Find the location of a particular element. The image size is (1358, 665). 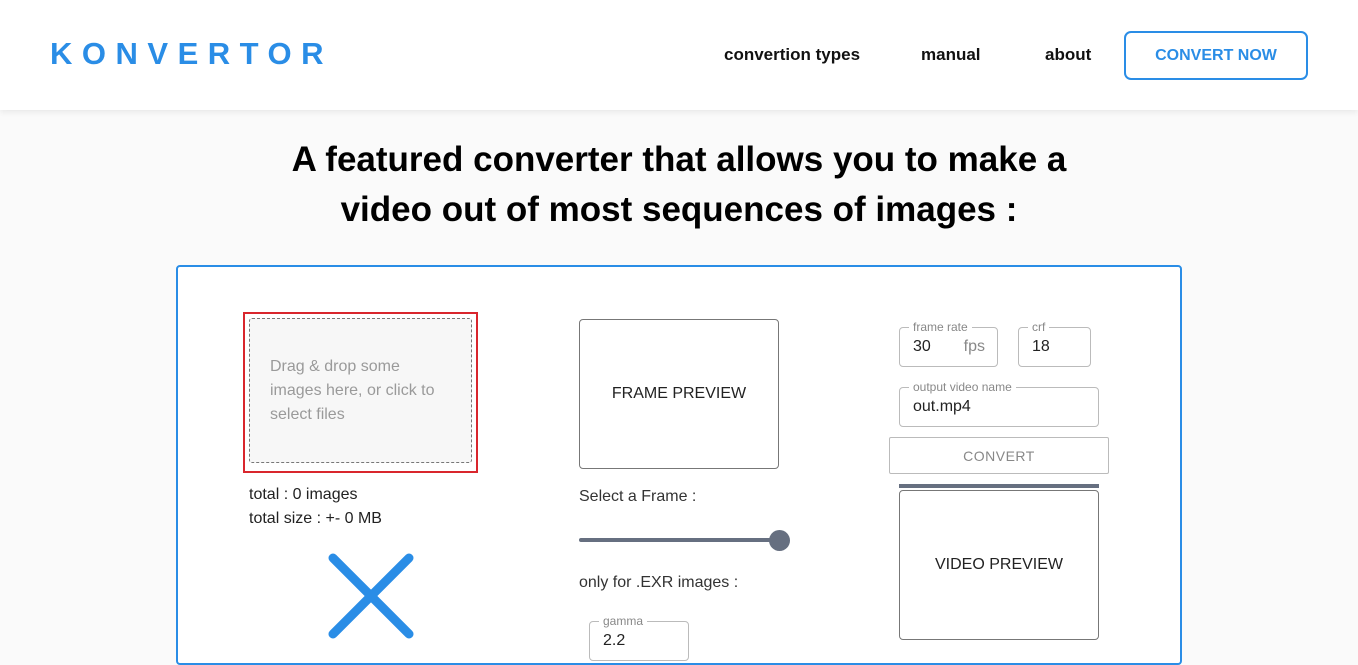

gamma-legend: gamma is located at coordinates (623, 621).